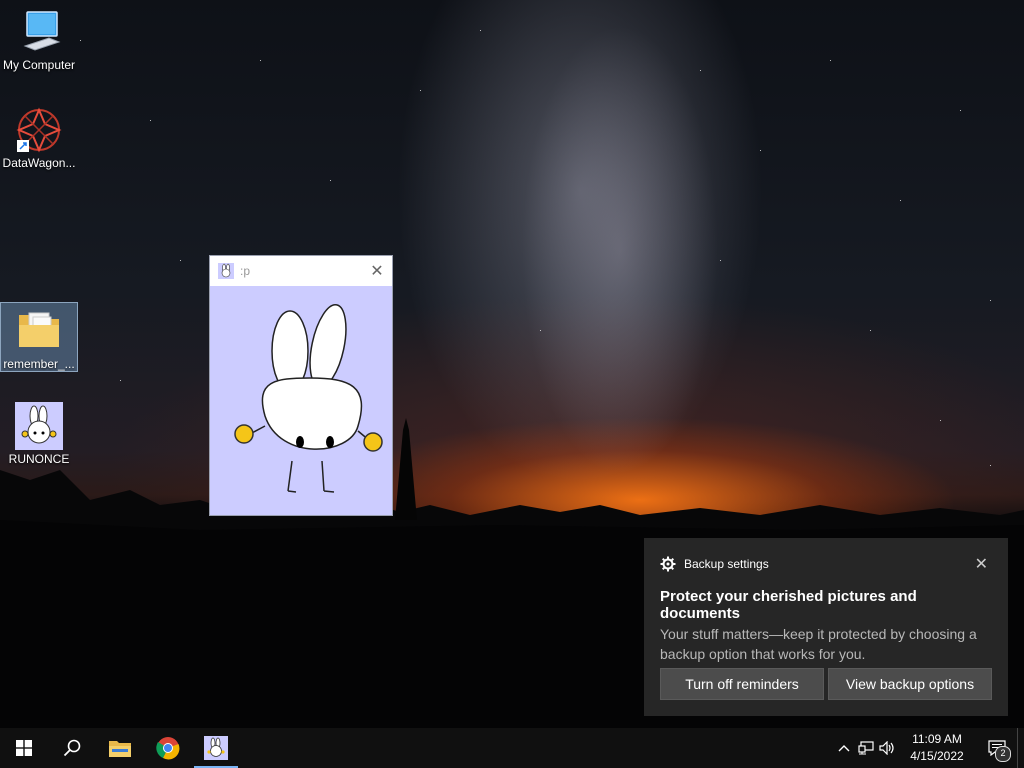 The width and height of the screenshot is (1024, 768). I want to click on desktop-icon-runonce: RUNONCE, so click(39, 437).